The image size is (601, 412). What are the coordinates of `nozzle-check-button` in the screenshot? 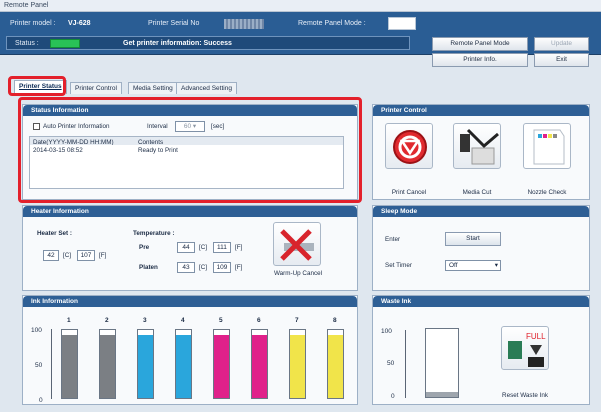 It's located at (547, 146).